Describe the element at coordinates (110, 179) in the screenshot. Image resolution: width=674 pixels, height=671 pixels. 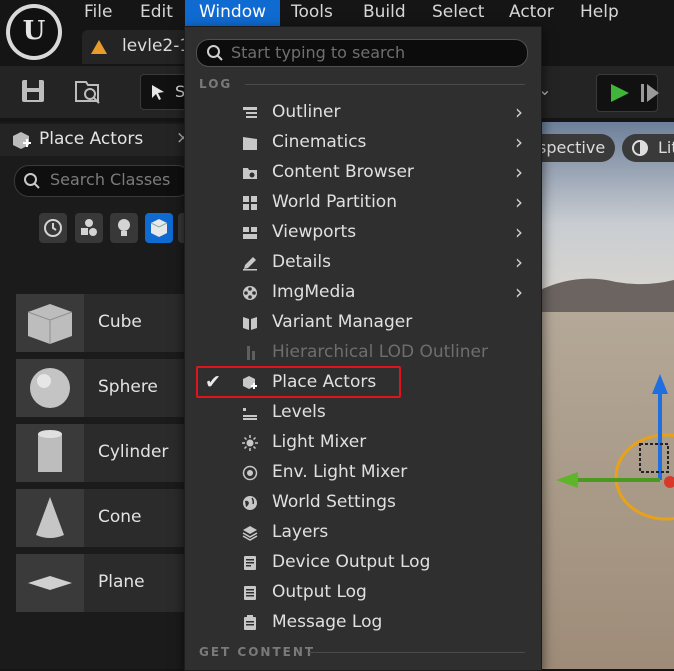
I see `search-classes-placeholder: Search Classes` at that location.